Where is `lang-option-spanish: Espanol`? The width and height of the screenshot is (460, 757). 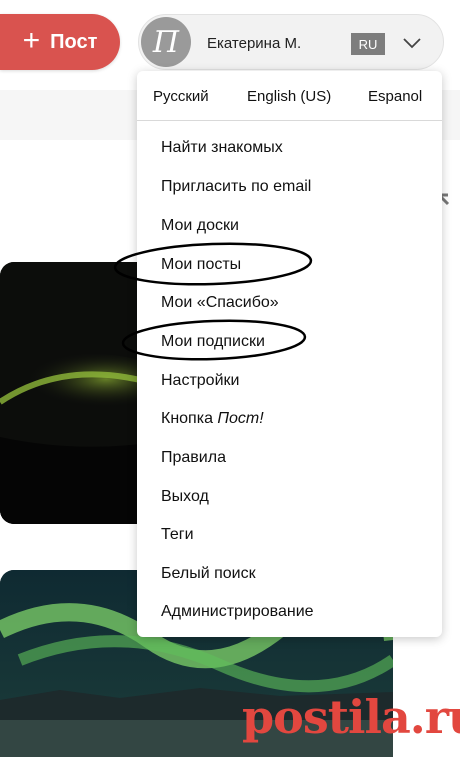 lang-option-spanish: Espanol is located at coordinates (395, 96).